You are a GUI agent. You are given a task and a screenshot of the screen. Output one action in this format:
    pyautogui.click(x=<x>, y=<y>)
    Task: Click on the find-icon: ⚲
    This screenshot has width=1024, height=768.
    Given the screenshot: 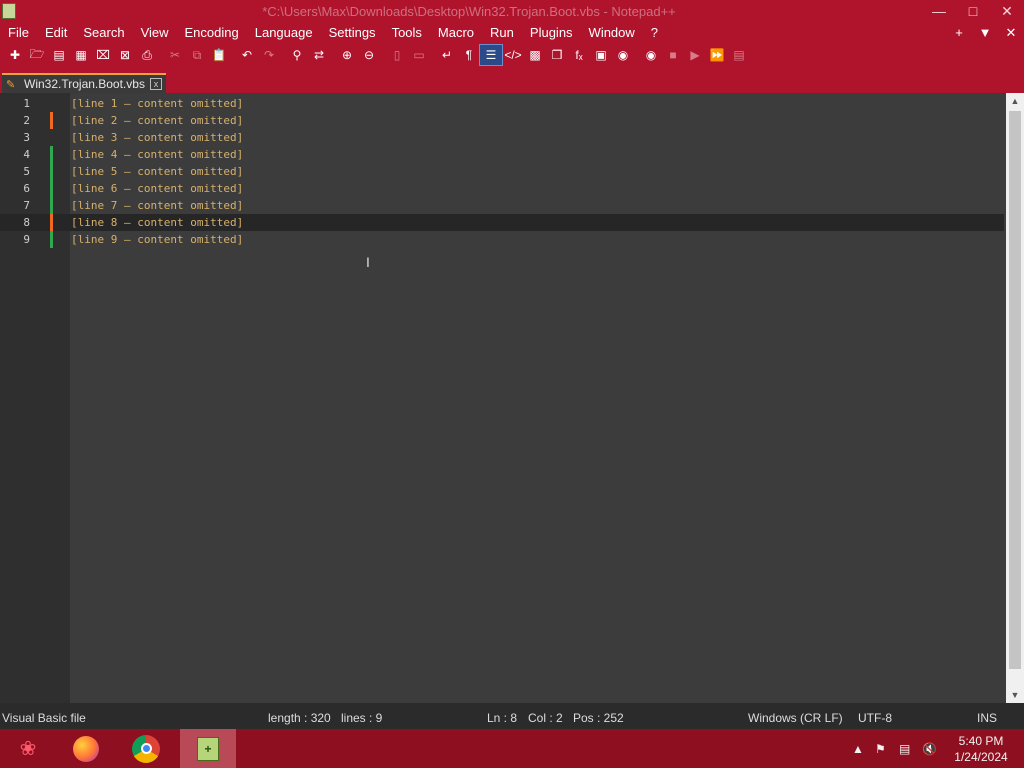 What is the action you would take?
    pyautogui.click(x=297, y=55)
    